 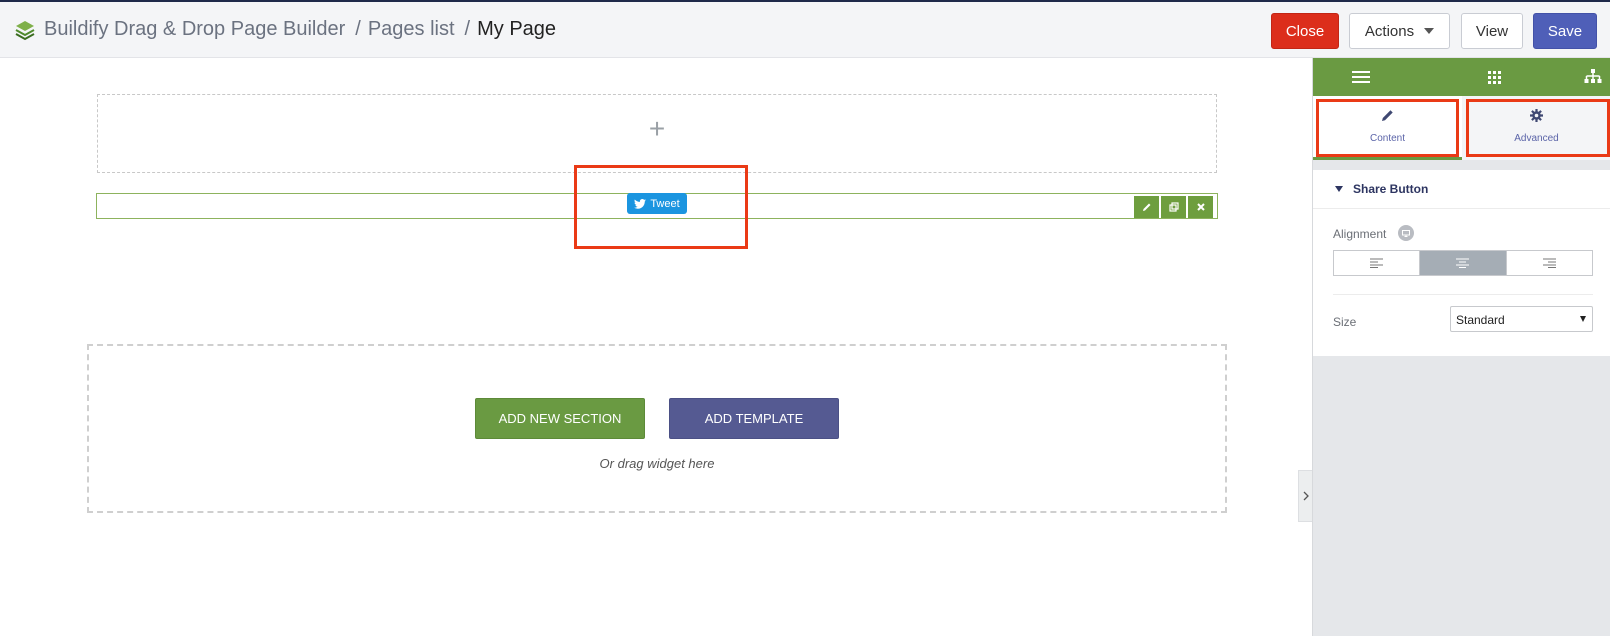 I want to click on actions-dropdown-button: Actions, so click(x=1399, y=31).